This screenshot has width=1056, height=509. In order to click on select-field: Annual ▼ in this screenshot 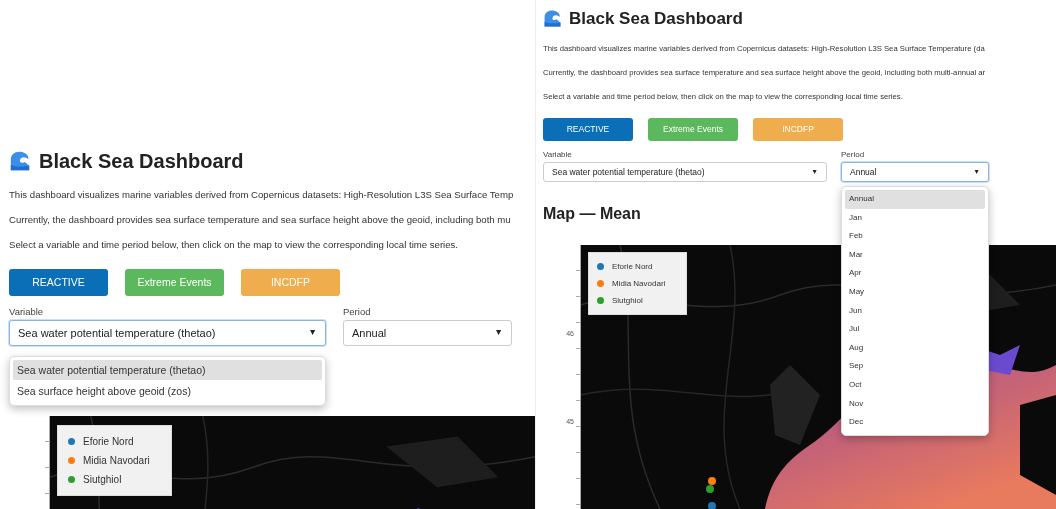, I will do `click(427, 333)`.